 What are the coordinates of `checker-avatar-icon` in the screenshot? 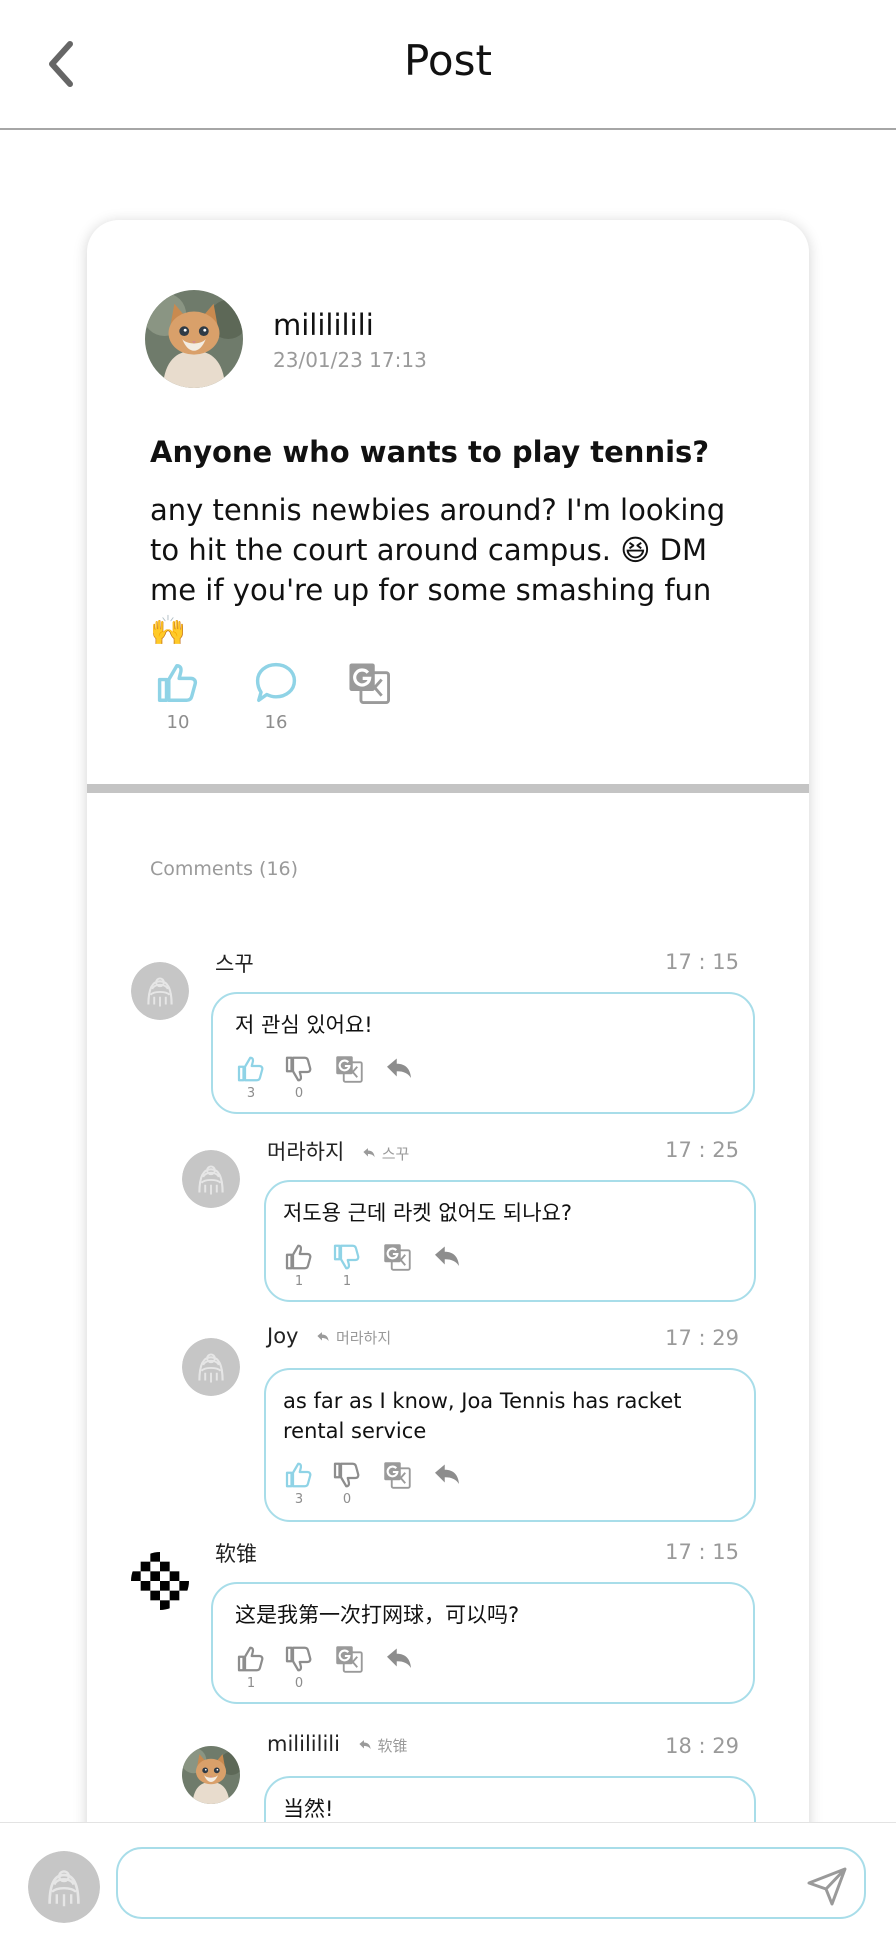 It's located at (160, 1581).